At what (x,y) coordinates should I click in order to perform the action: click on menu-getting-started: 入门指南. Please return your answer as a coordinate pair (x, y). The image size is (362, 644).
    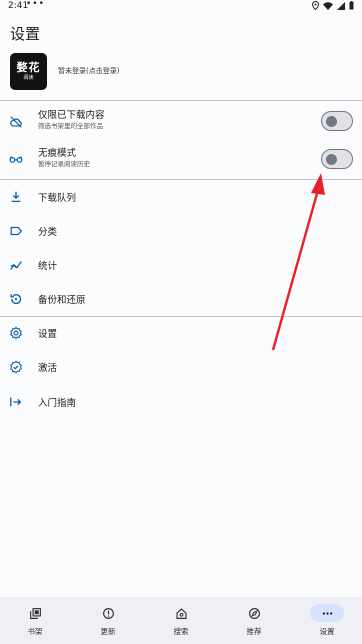
    Looking at the image, I should click on (181, 402).